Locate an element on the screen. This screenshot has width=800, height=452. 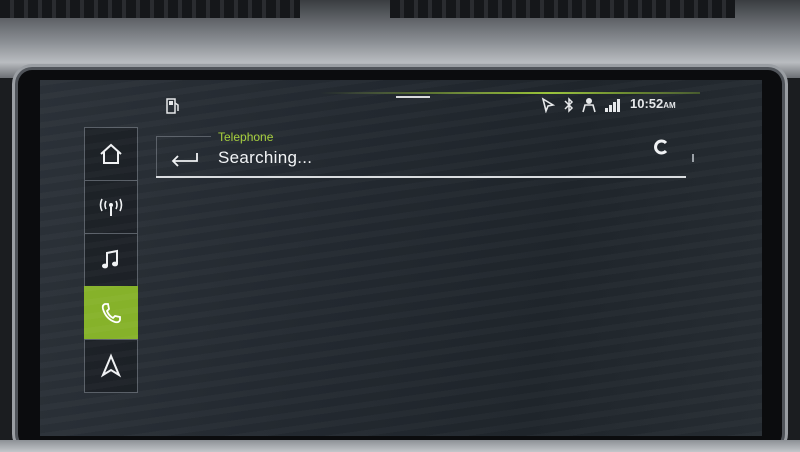
home-icon is located at coordinates (111, 153).